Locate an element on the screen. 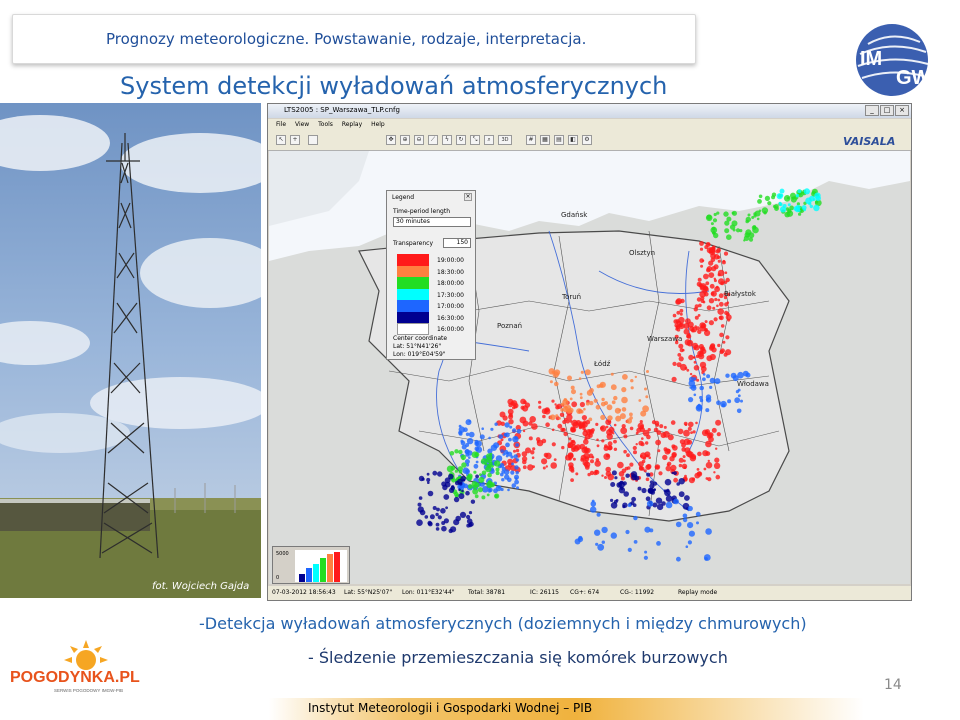 This screenshot has width=960, height=720. menu-file: File is located at coordinates (281, 124).